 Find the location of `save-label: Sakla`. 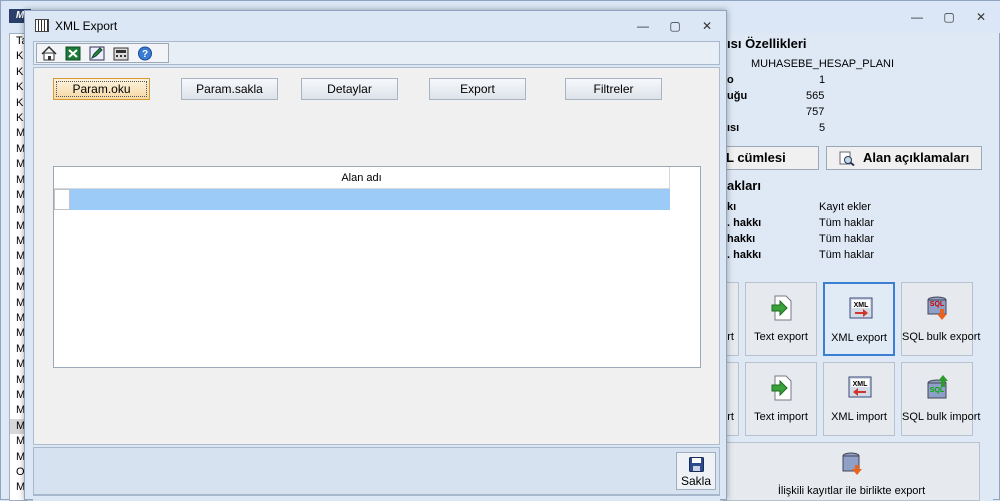

save-label: Sakla is located at coordinates (696, 481).